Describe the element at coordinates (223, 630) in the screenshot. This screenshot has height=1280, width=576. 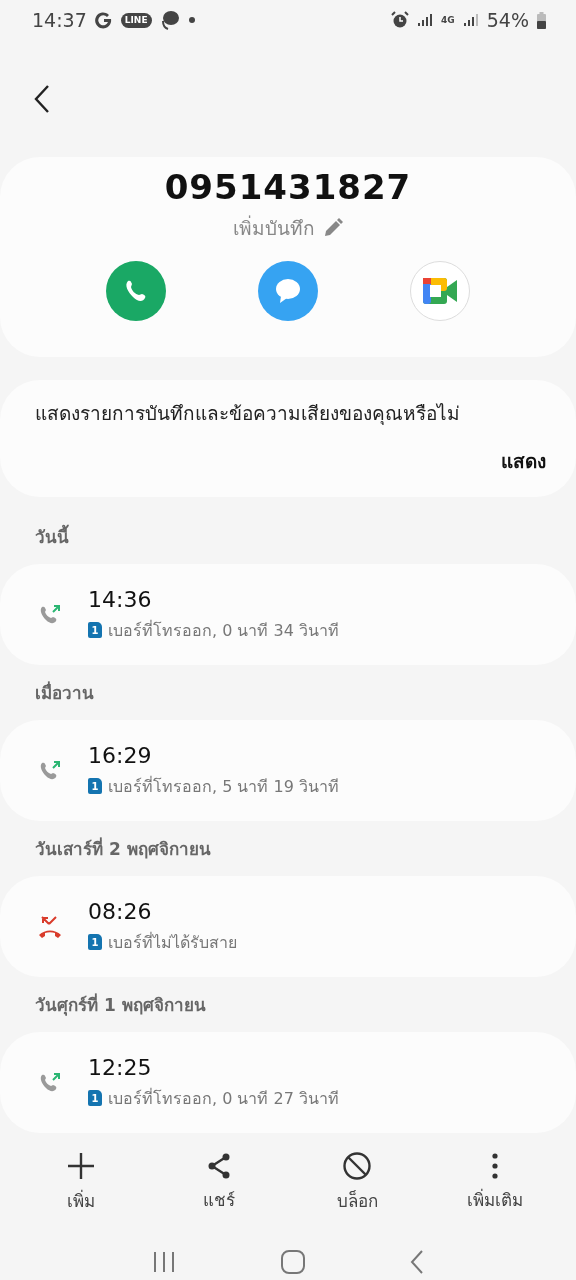
I see `call-detail: เบอร์ที่โทรออก, 0 นาที 34 วินาที` at that location.